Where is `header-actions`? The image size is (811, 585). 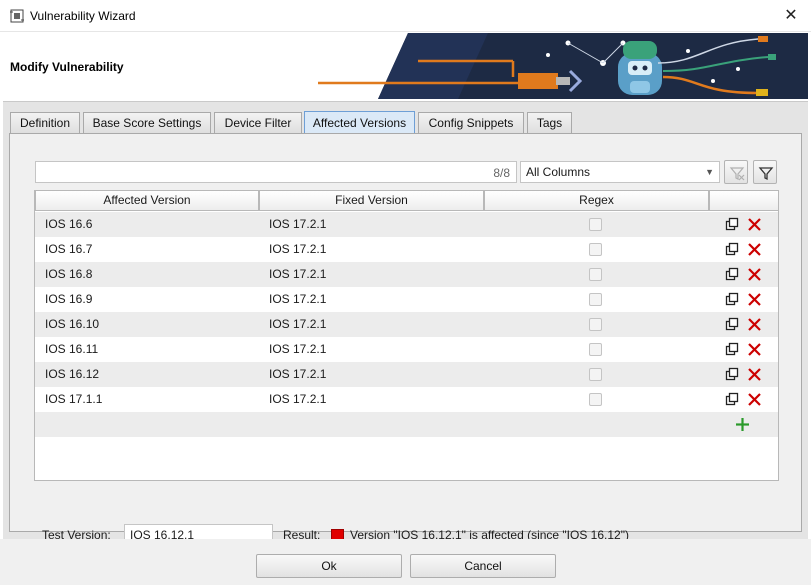 header-actions is located at coordinates (743, 201).